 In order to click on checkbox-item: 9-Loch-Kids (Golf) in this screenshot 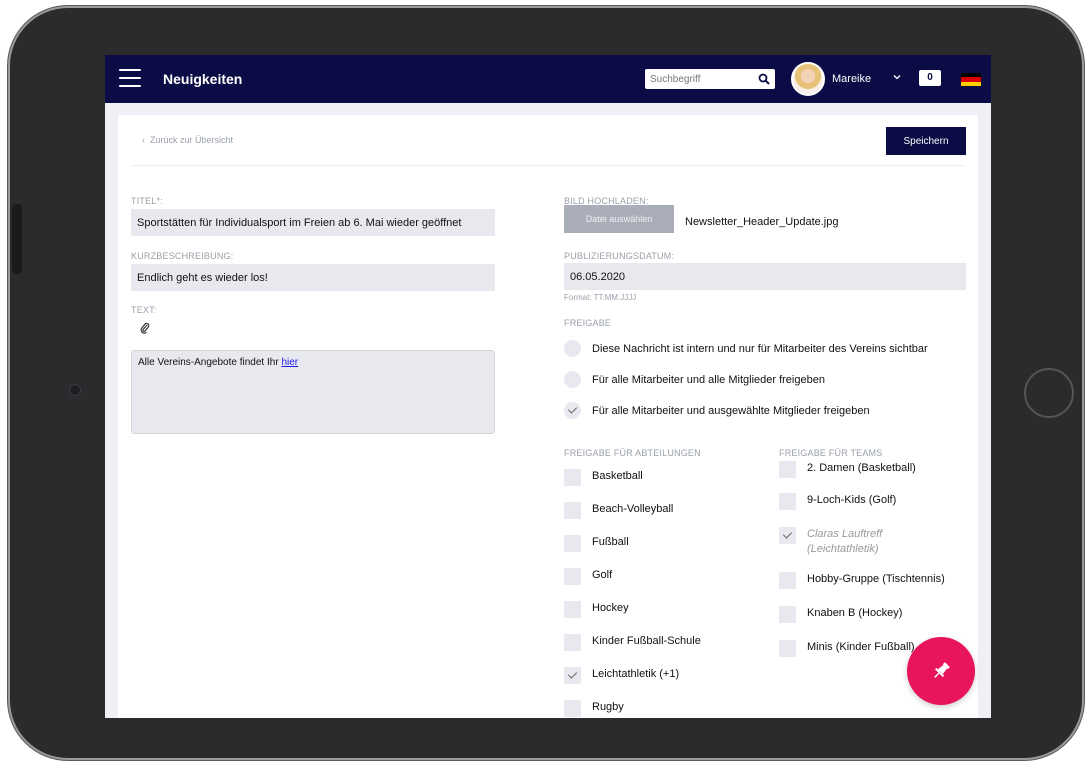, I will do `click(837, 501)`.